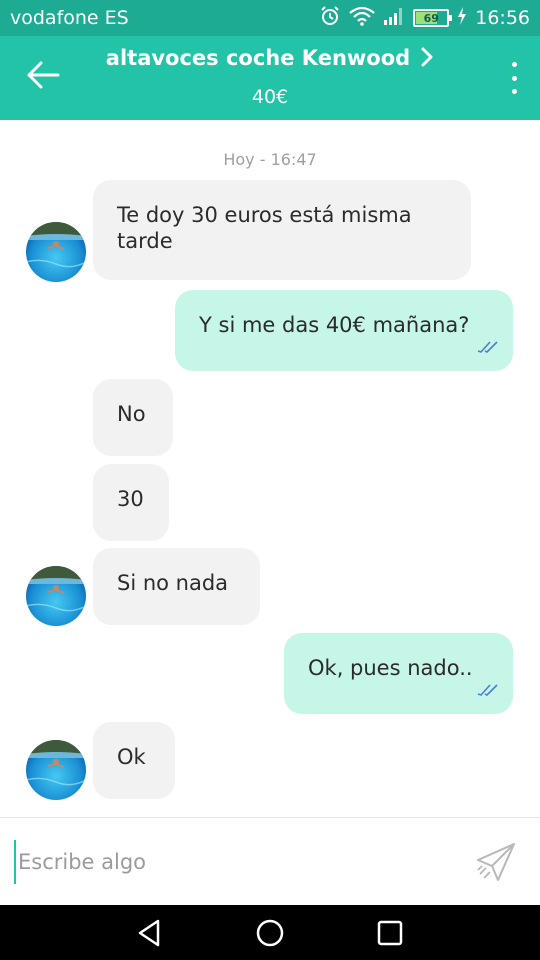 This screenshot has height=960, width=540. I want to click on message-text: Ok, so click(131, 757).